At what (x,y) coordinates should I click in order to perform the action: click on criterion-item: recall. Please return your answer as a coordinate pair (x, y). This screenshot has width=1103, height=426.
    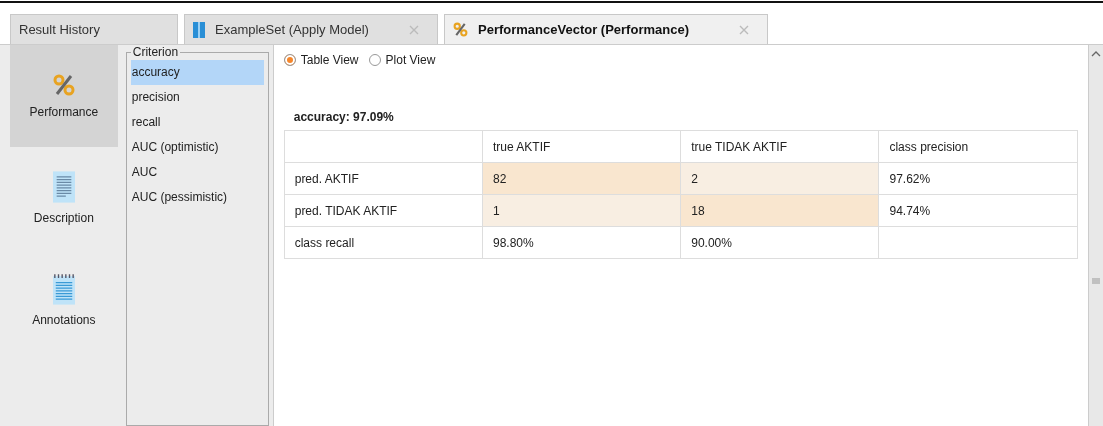
    Looking at the image, I should click on (197, 122).